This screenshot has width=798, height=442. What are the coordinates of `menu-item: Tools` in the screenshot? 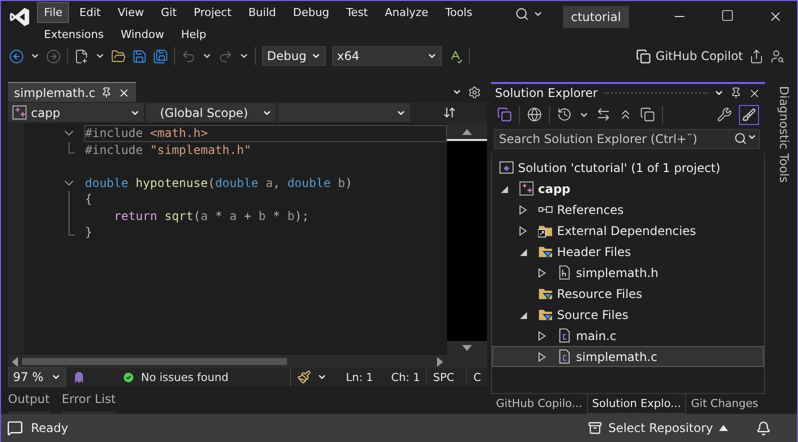 It's located at (459, 12).